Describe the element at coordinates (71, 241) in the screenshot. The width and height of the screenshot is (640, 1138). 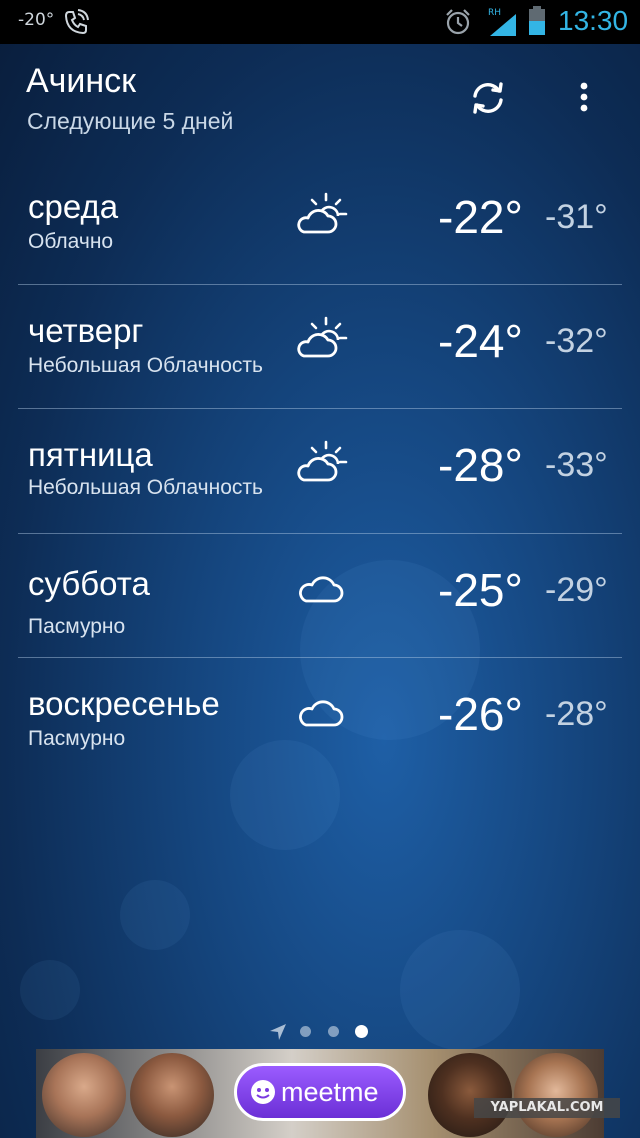
I see `forecast-condition: Облачно` at that location.